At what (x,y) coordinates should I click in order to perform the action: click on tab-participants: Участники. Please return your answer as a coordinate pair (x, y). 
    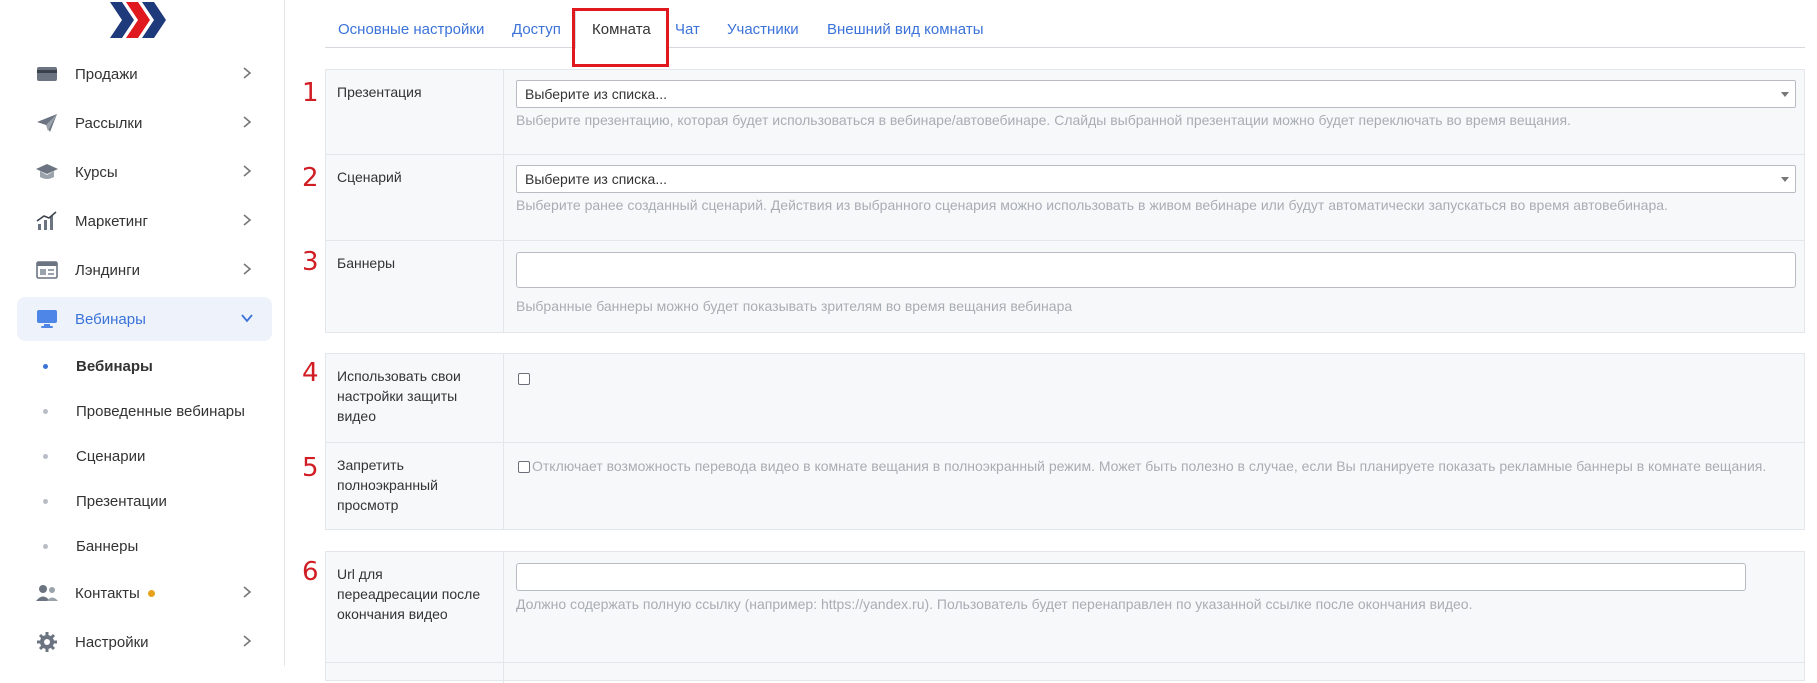
    Looking at the image, I should click on (763, 29).